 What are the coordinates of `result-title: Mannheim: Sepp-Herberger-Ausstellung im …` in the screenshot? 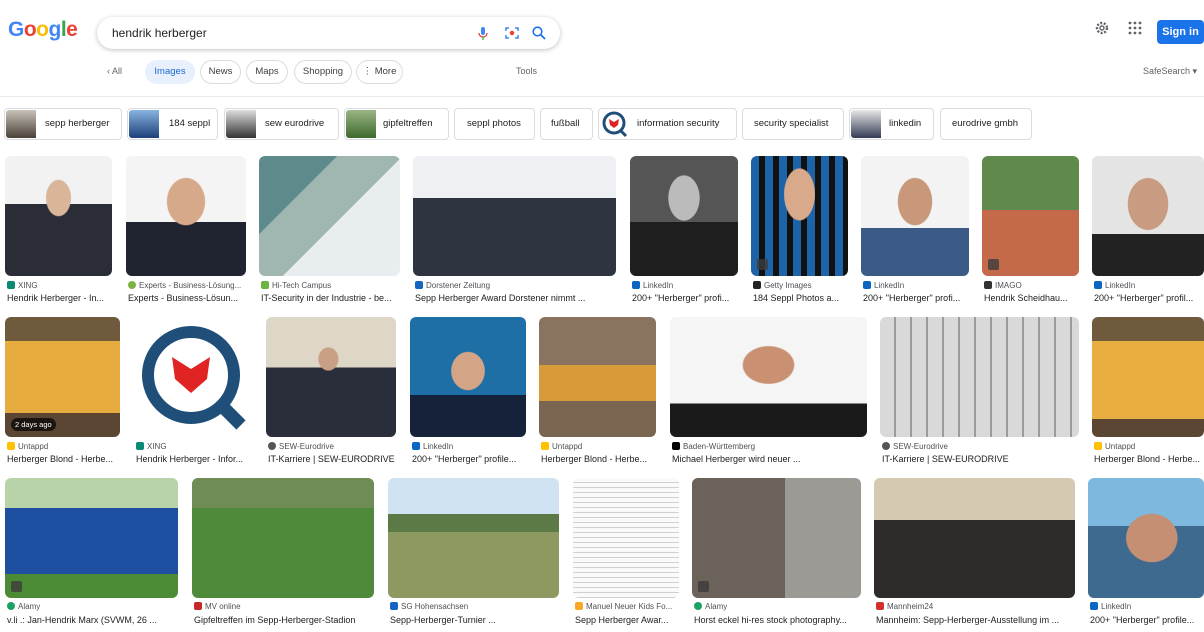 It's located at (976, 620).